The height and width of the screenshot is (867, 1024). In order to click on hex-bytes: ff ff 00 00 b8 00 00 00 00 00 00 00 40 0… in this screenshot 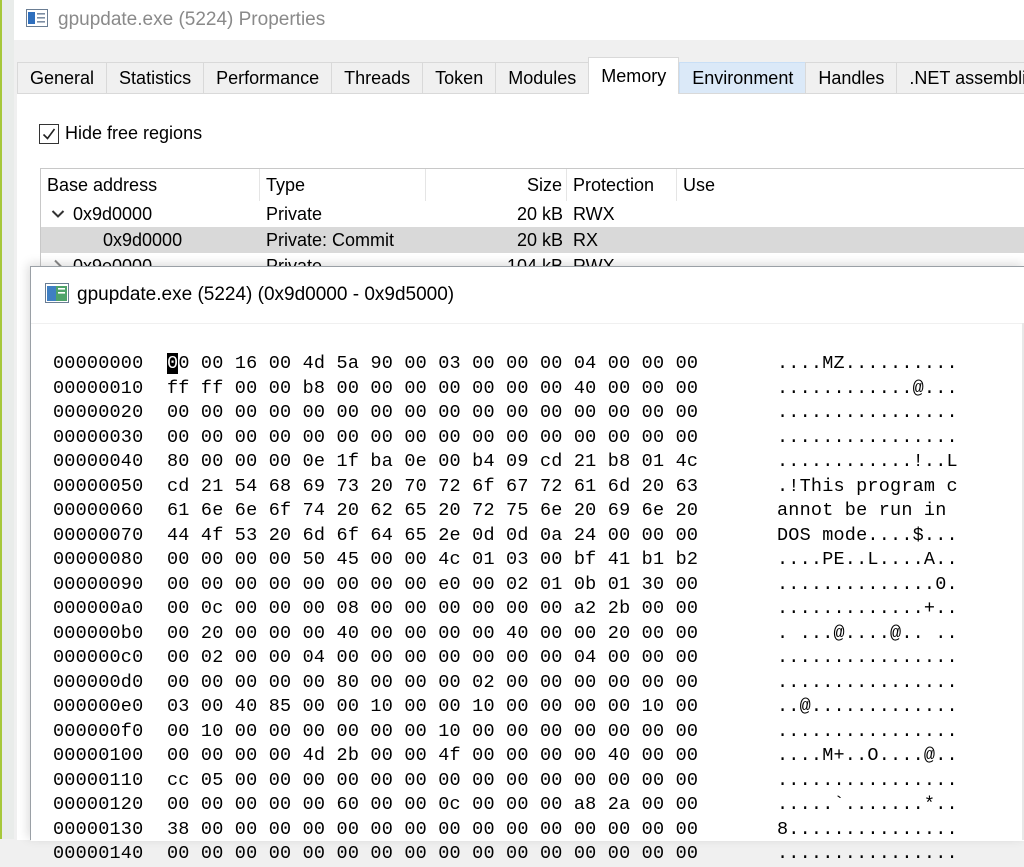, I will do `click(472, 389)`.